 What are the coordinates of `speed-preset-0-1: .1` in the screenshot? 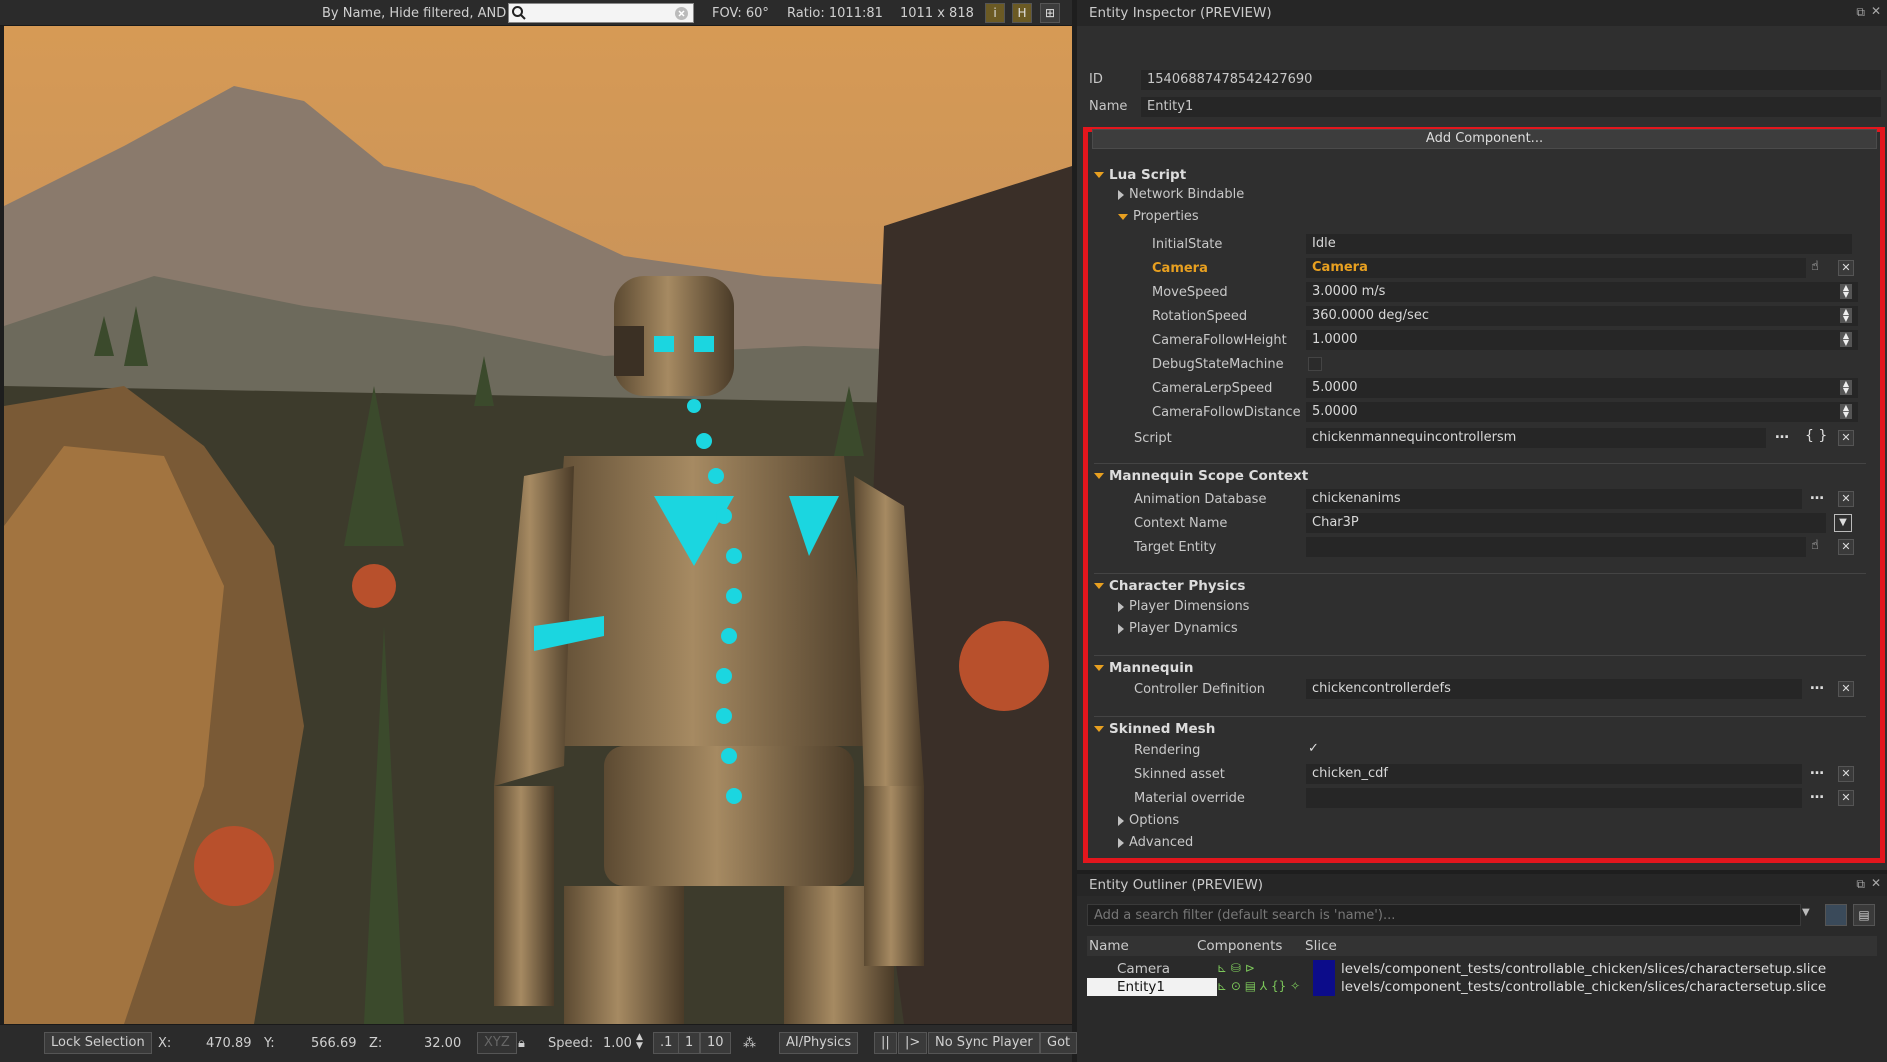 It's located at (666, 1043).